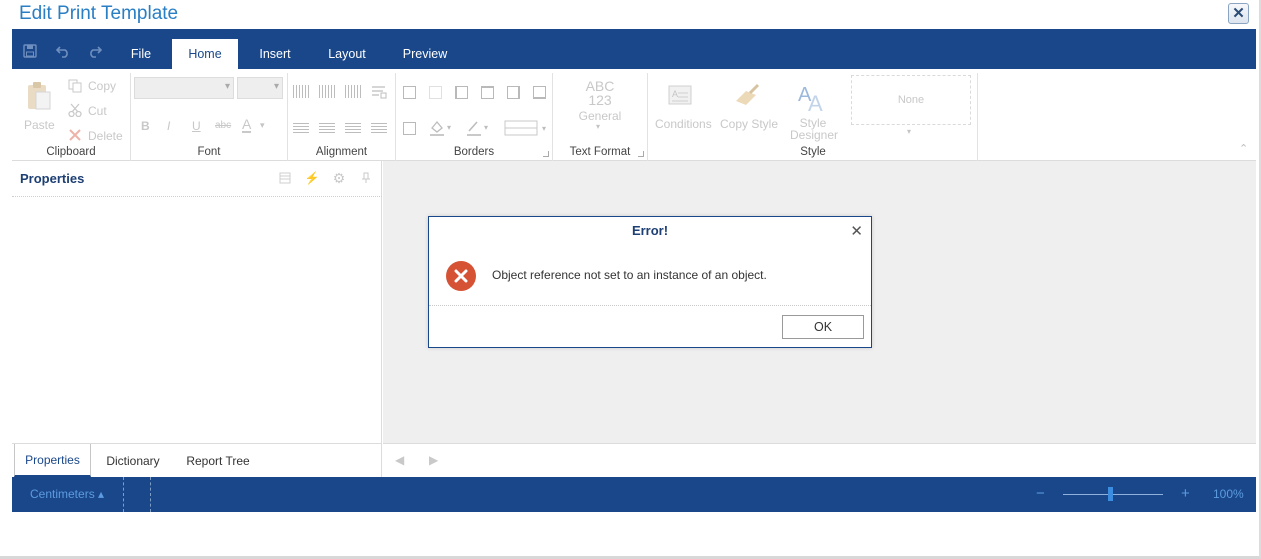 The image size is (1261, 559). I want to click on conditions-button: Conditions, so click(683, 124).